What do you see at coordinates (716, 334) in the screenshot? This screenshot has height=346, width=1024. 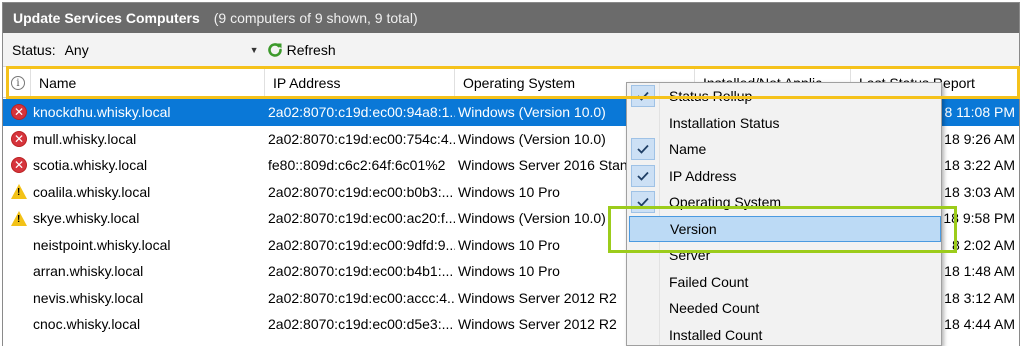 I see `menu-item-label: Installed Count` at bounding box center [716, 334].